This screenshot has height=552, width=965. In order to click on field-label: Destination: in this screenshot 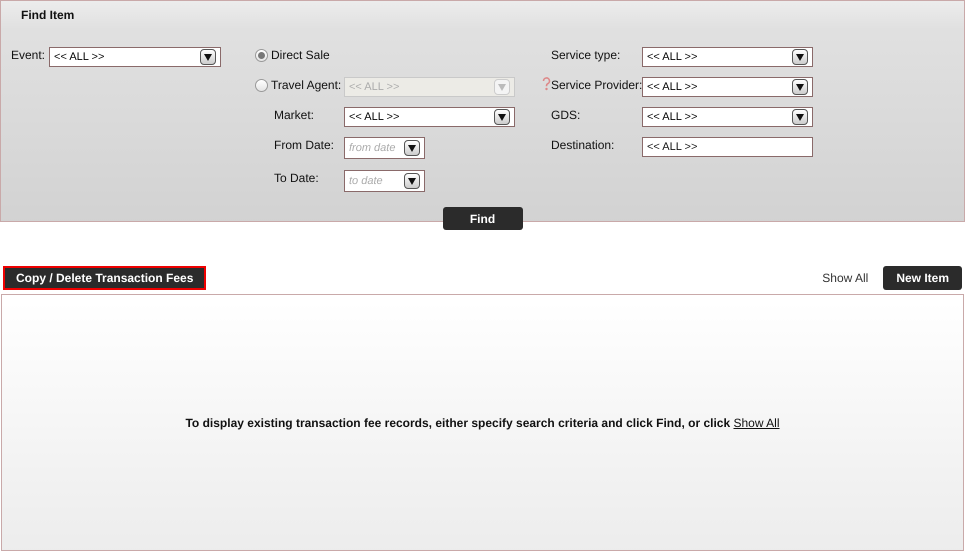, I will do `click(582, 145)`.